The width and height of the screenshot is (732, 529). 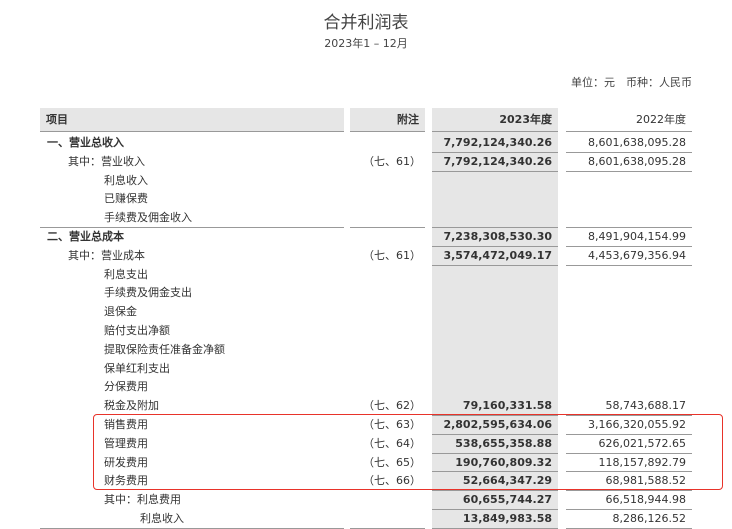 I want to click on table-row: 手续费及佣金收入, so click(x=366, y=218).